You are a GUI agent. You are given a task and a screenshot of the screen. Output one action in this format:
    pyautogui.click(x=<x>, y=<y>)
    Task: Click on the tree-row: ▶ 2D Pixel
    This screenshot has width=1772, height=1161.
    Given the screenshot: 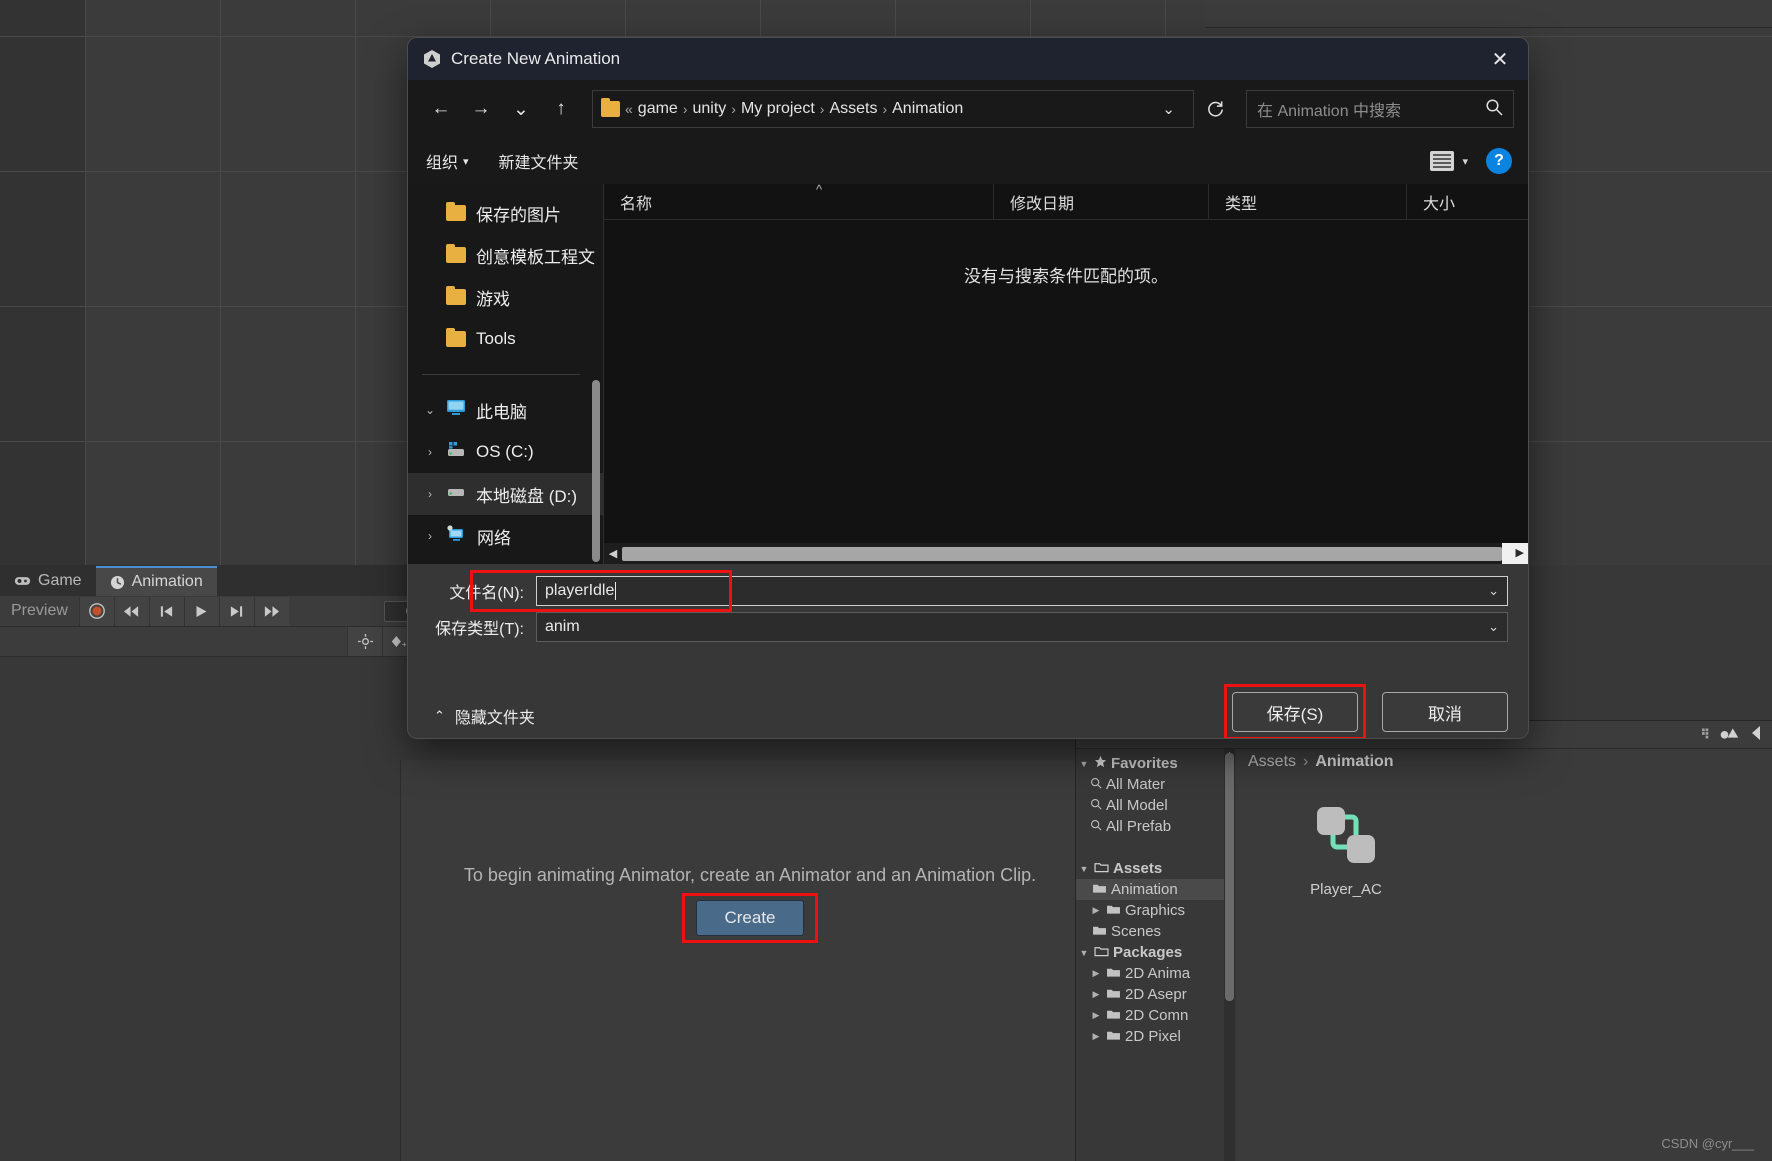 What is the action you would take?
    pyautogui.click(x=1150, y=1036)
    